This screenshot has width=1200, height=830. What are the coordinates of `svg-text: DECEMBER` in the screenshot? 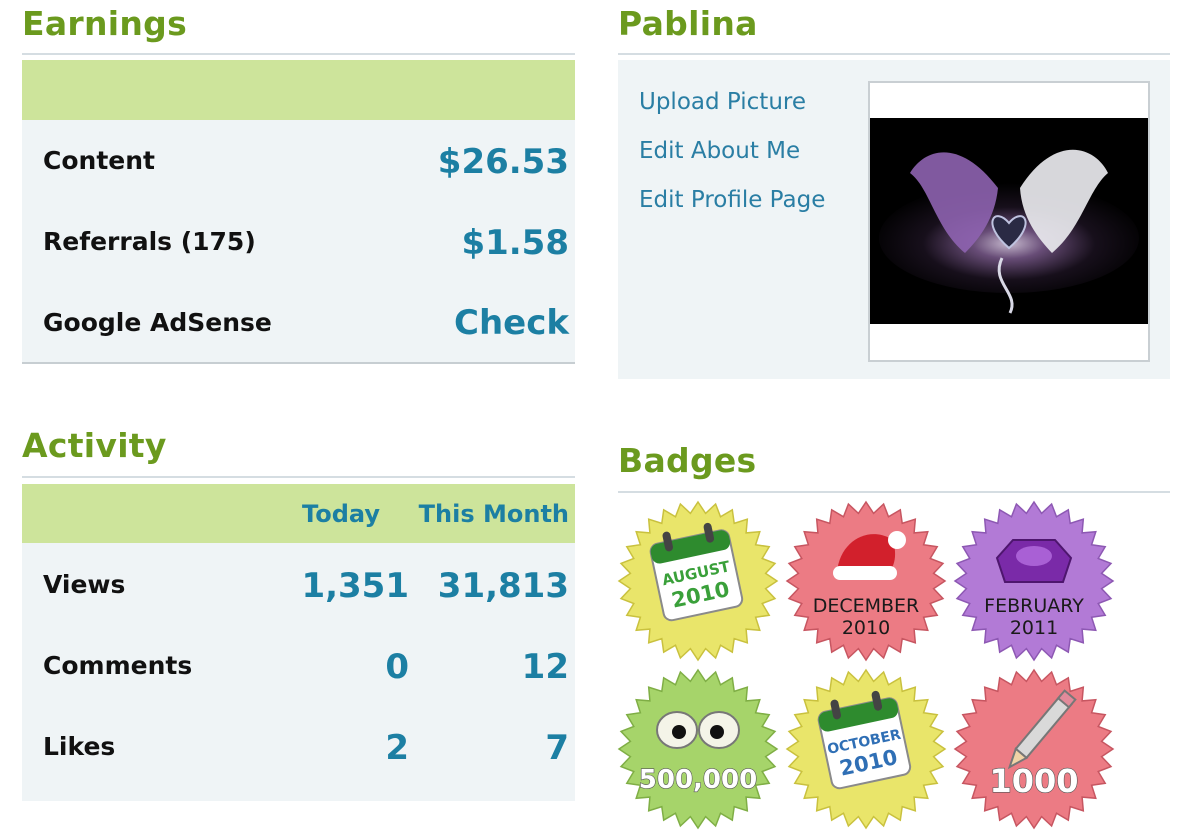 It's located at (866, 606).